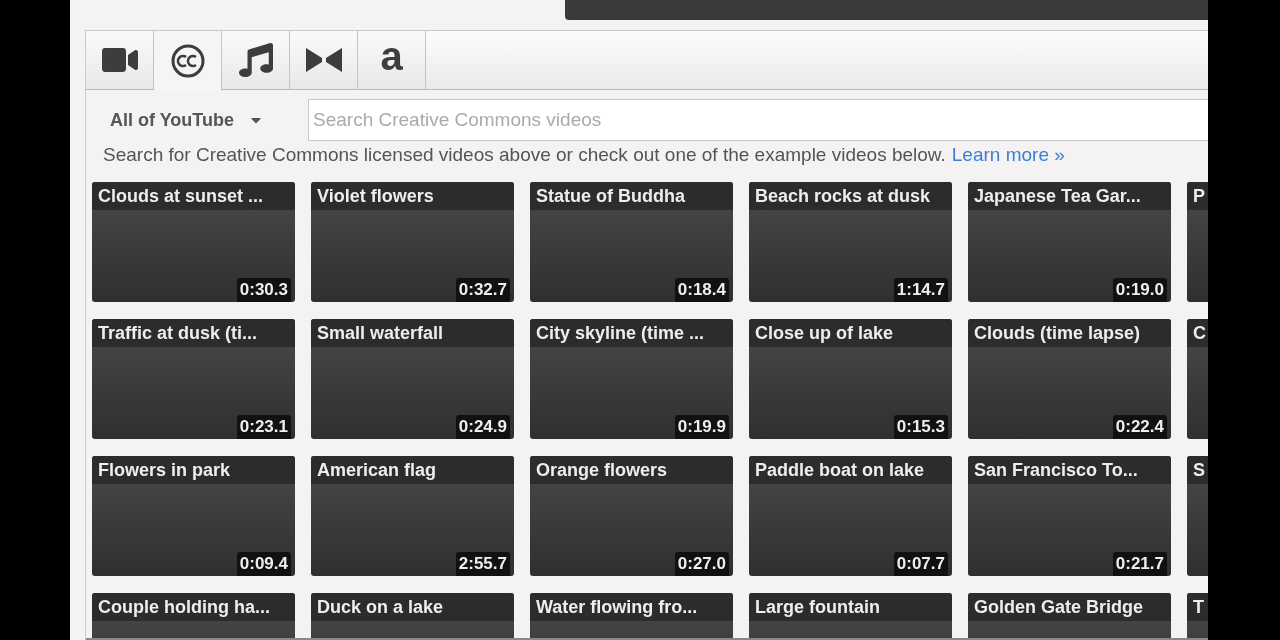 This screenshot has width=1280, height=640. I want to click on search-field: Search Creative Commons videos, so click(758, 120).